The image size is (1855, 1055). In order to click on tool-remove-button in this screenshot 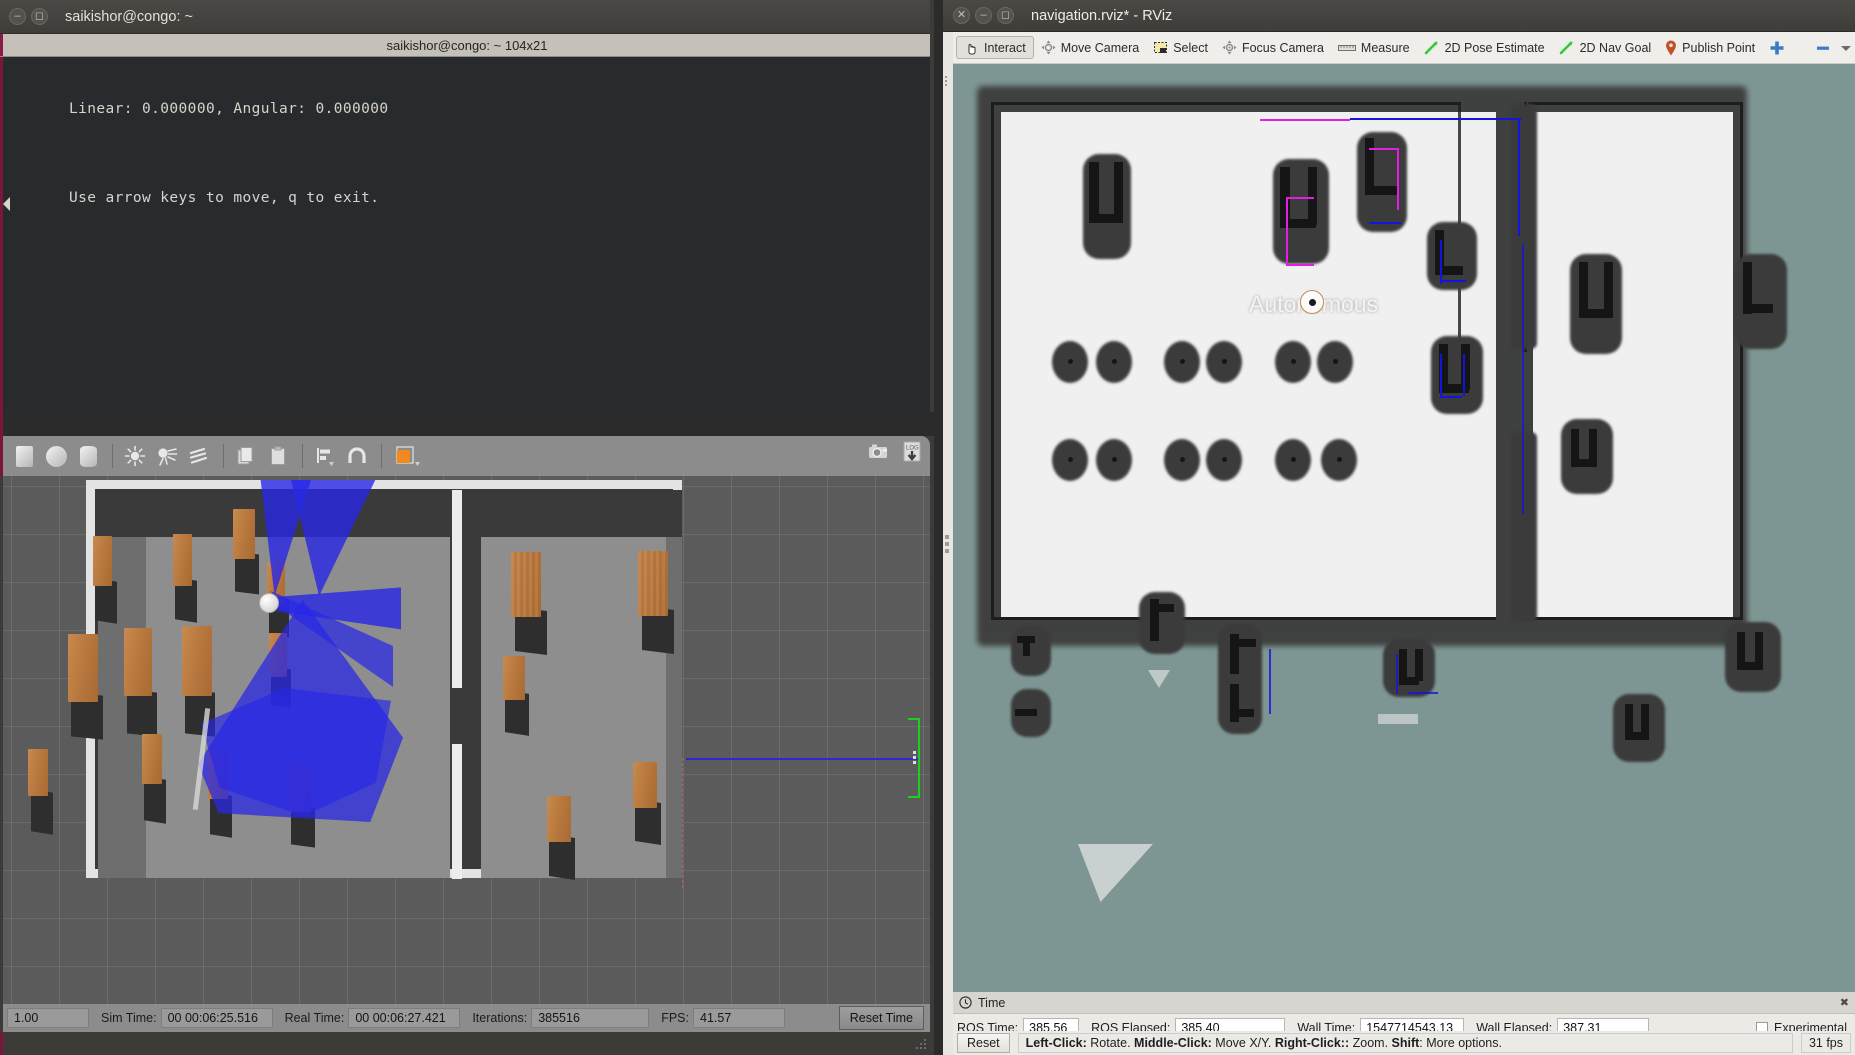, I will do `click(1823, 48)`.